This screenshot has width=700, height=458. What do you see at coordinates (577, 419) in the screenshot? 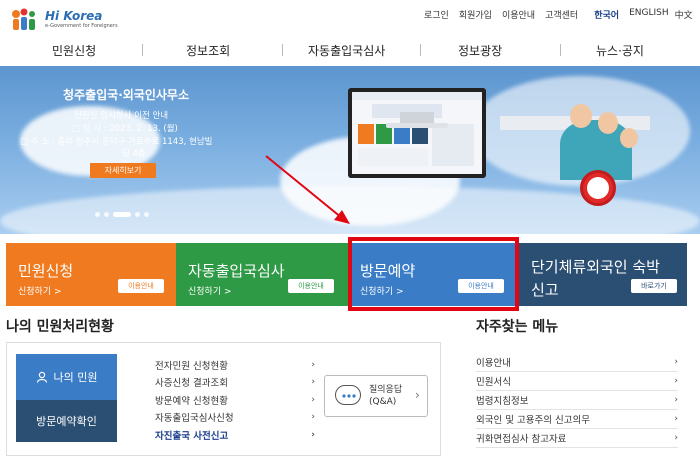
I see `list-item: 외국인 및 고용주의 신고의무 ›` at bounding box center [577, 419].